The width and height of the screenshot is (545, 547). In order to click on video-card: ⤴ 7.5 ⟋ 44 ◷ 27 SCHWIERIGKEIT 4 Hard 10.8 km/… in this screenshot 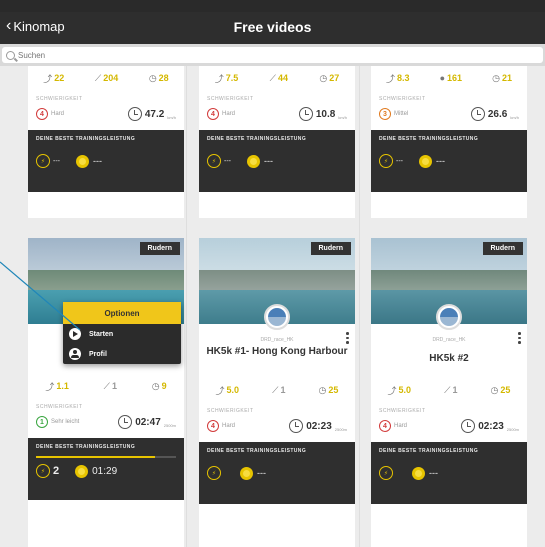, I will do `click(277, 142)`.